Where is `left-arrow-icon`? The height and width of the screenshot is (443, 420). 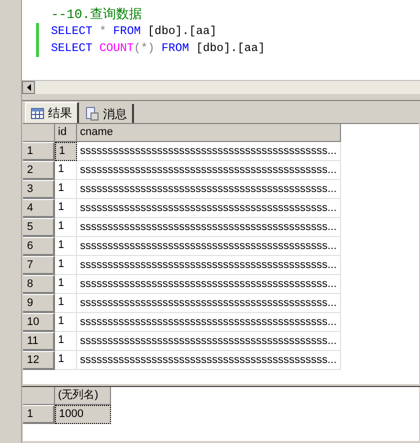 left-arrow-icon is located at coordinates (28, 87).